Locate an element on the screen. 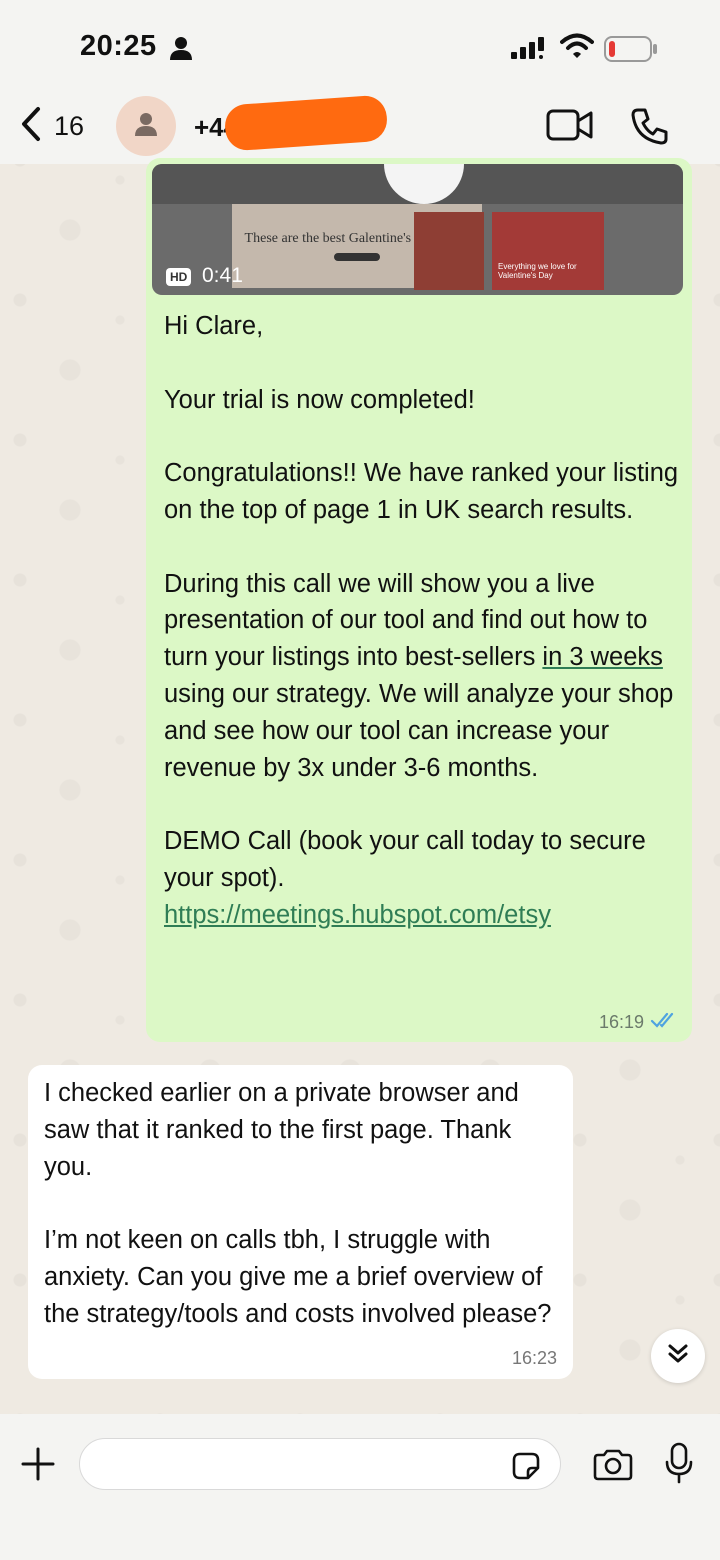 The width and height of the screenshot is (720, 1560). redaction-scribble is located at coordinates (306, 123).